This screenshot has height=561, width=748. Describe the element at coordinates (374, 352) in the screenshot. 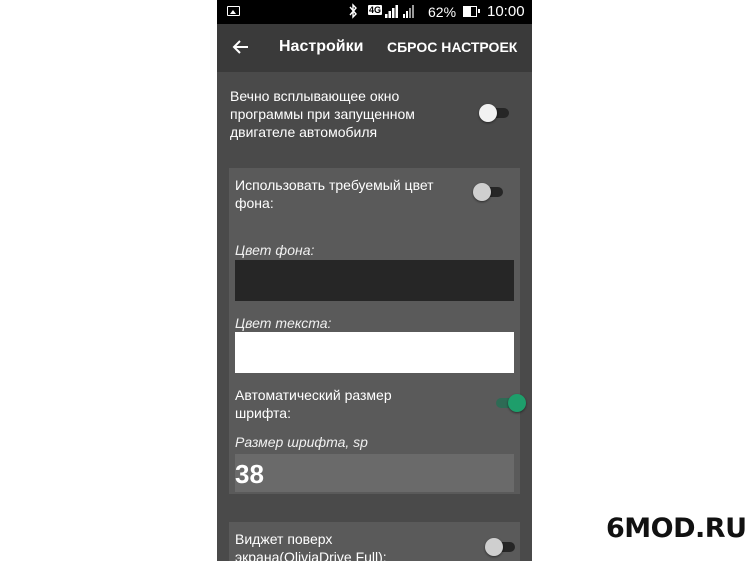

I see `text-color-picker` at that location.